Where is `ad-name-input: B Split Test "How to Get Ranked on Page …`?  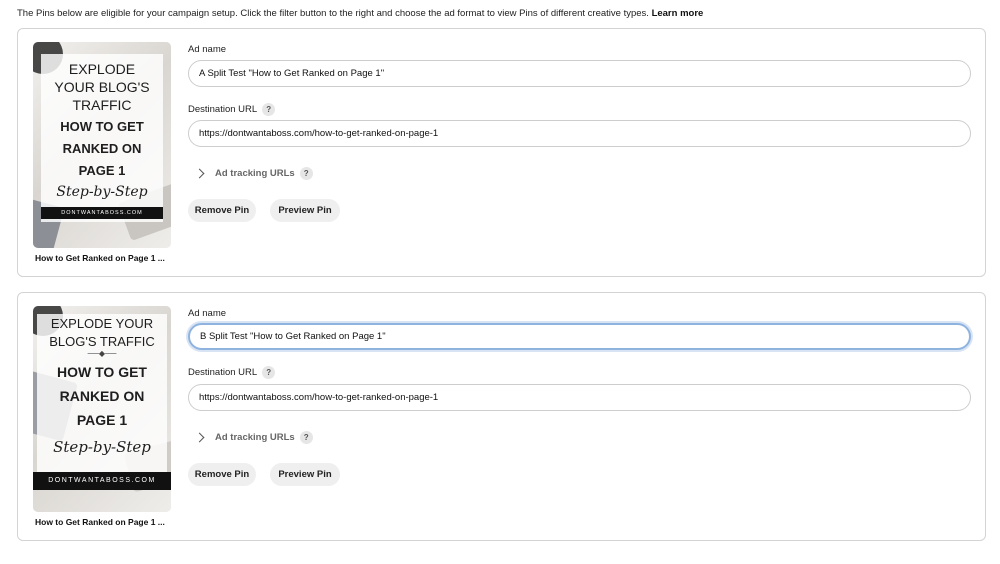 ad-name-input: B Split Test "How to Get Ranked on Page … is located at coordinates (579, 336).